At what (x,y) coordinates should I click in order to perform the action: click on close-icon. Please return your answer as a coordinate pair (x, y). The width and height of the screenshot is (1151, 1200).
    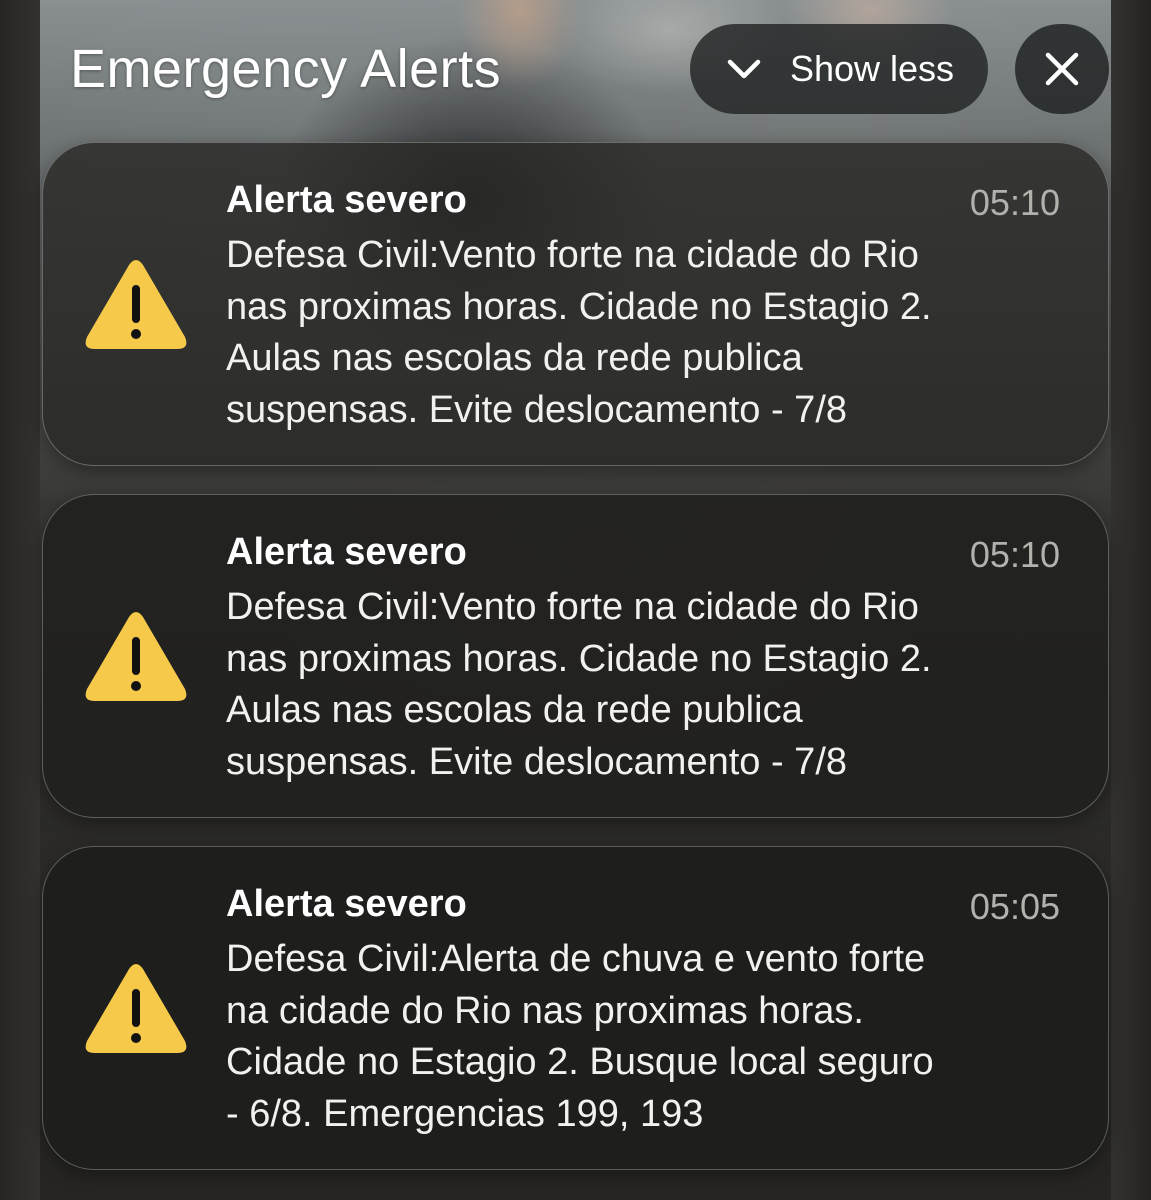
    Looking at the image, I should click on (1062, 69).